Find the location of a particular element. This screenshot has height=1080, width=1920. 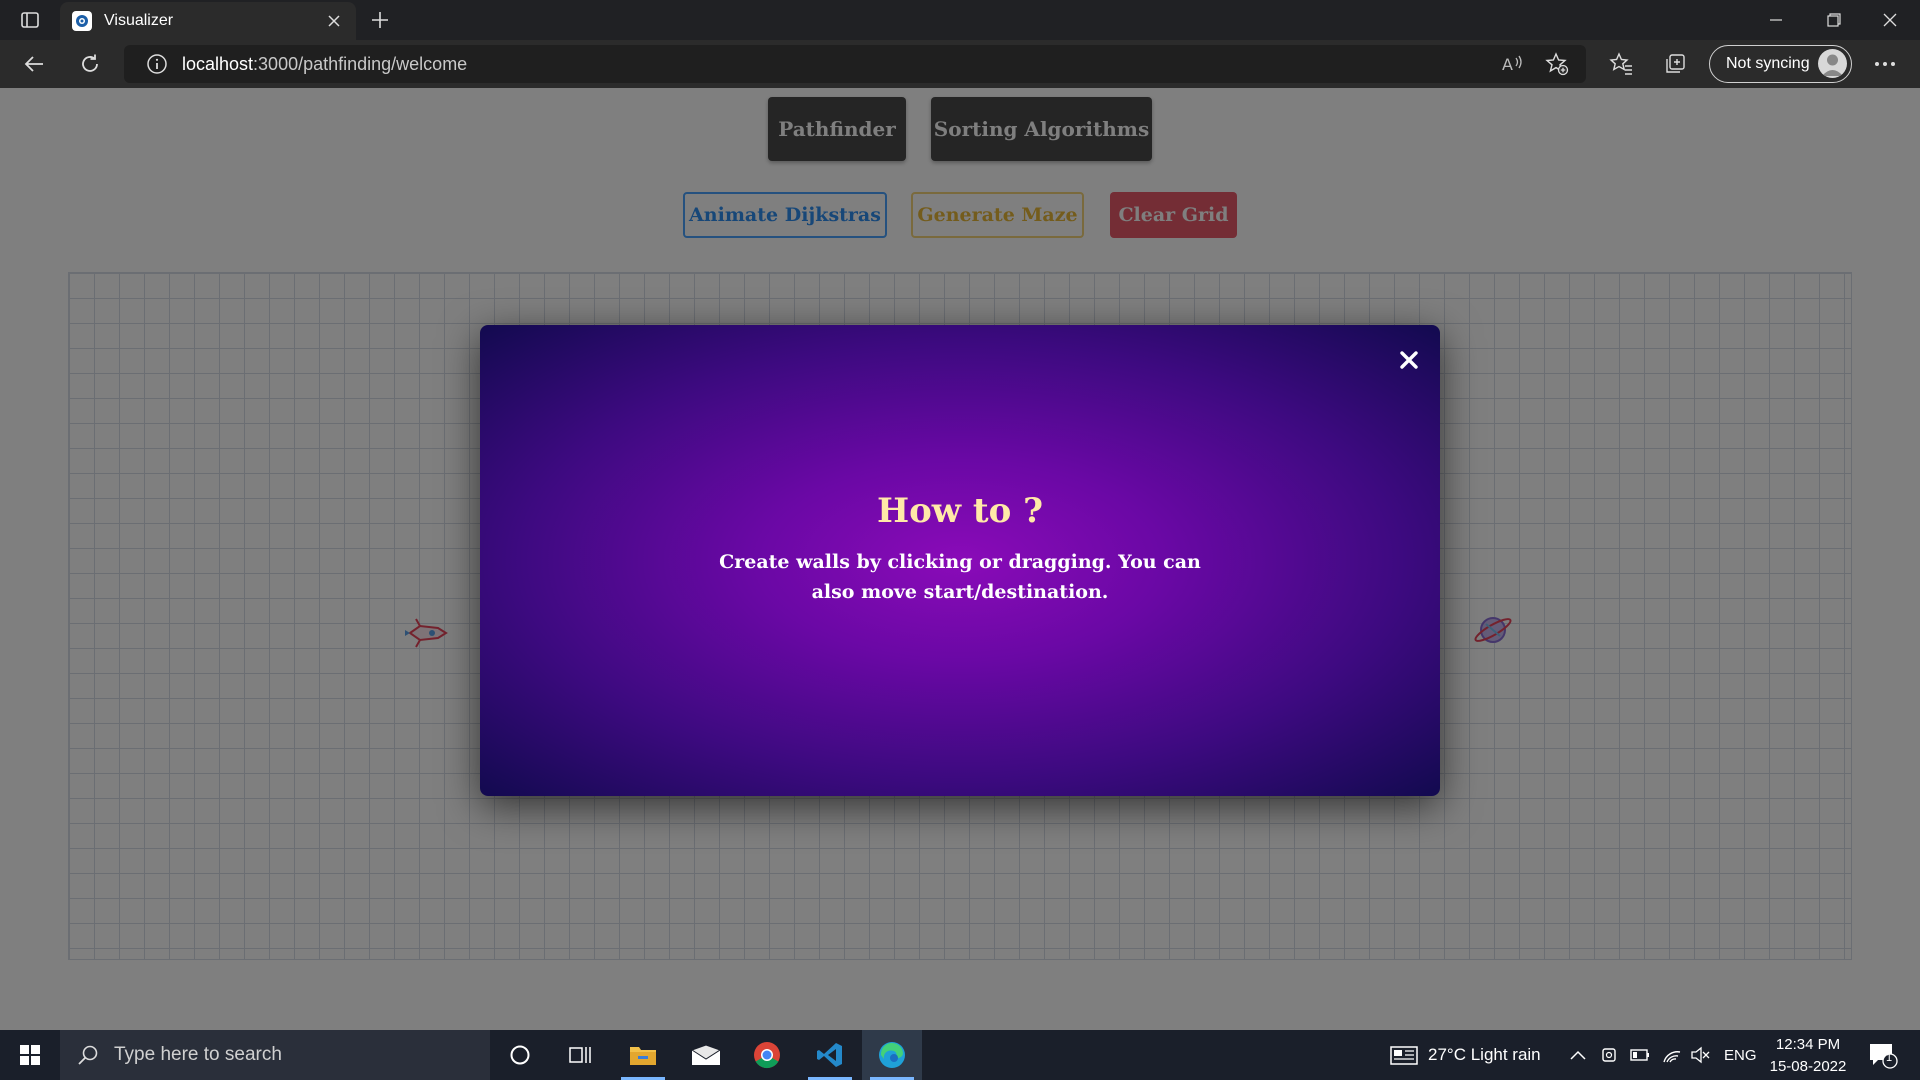

browser-tab: Visualizer is located at coordinates (208, 21).